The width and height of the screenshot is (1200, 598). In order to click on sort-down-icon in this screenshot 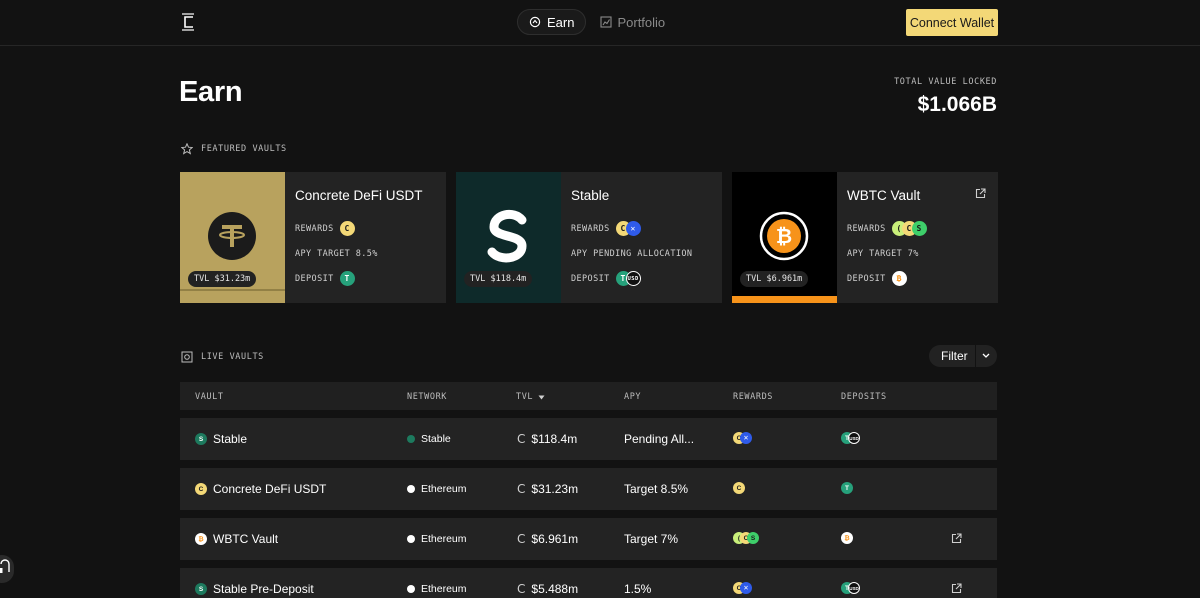, I will do `click(541, 397)`.